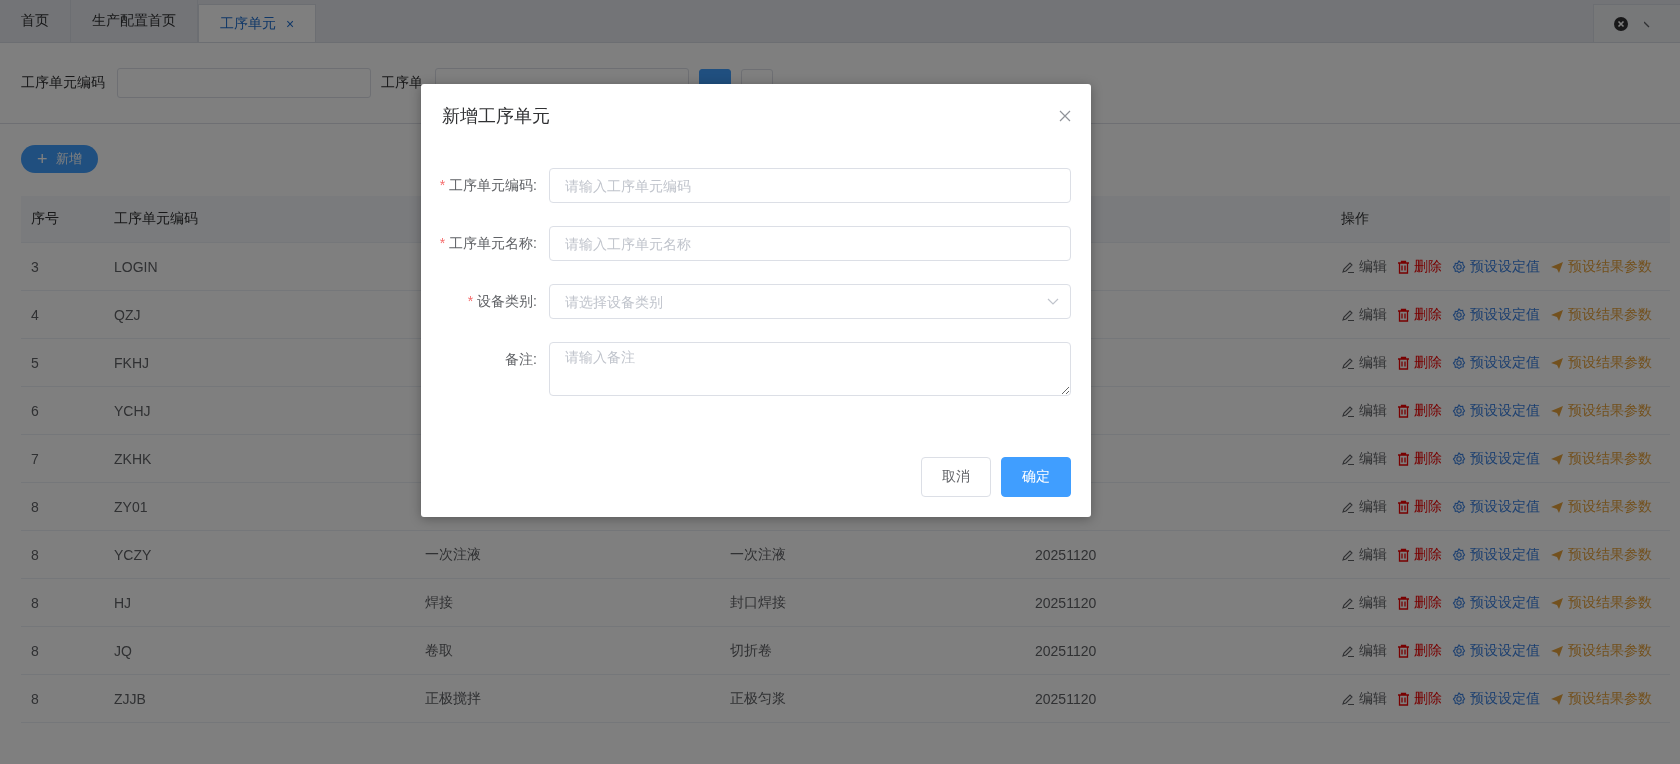 The image size is (1680, 764). Describe the element at coordinates (257, 23) in the screenshot. I see `page-tab: 工序单元 ×` at that location.